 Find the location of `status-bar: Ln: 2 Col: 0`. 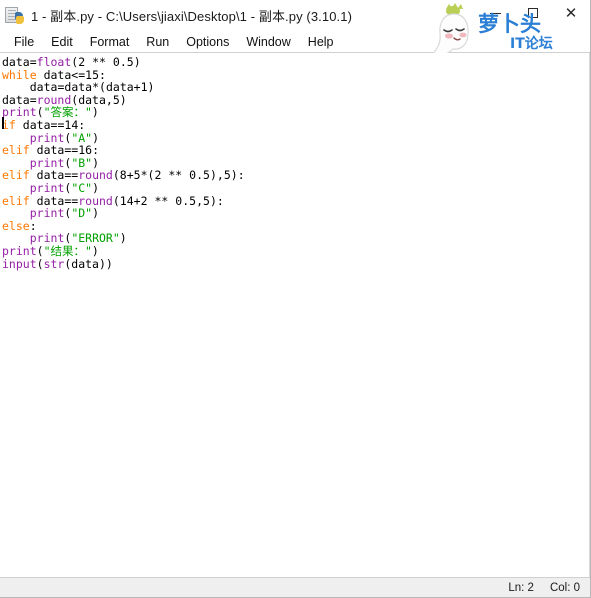

status-bar: Ln: 2 Col: 0 is located at coordinates (295, 587).